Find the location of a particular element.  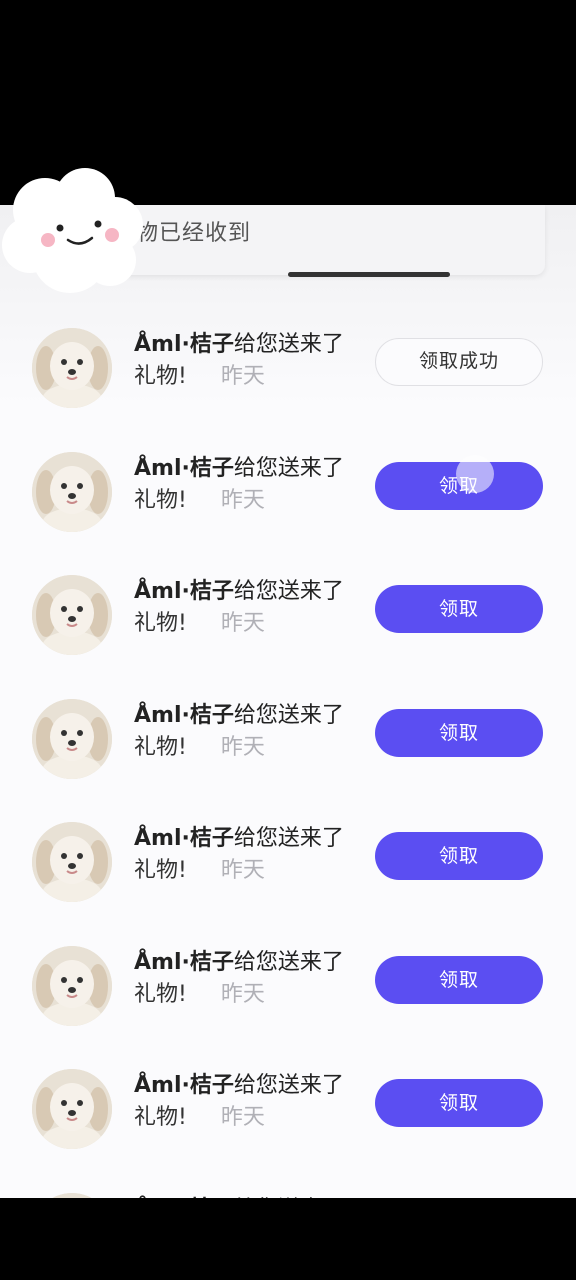

toast-notification: 物已经收到 is located at coordinates (332, 241).